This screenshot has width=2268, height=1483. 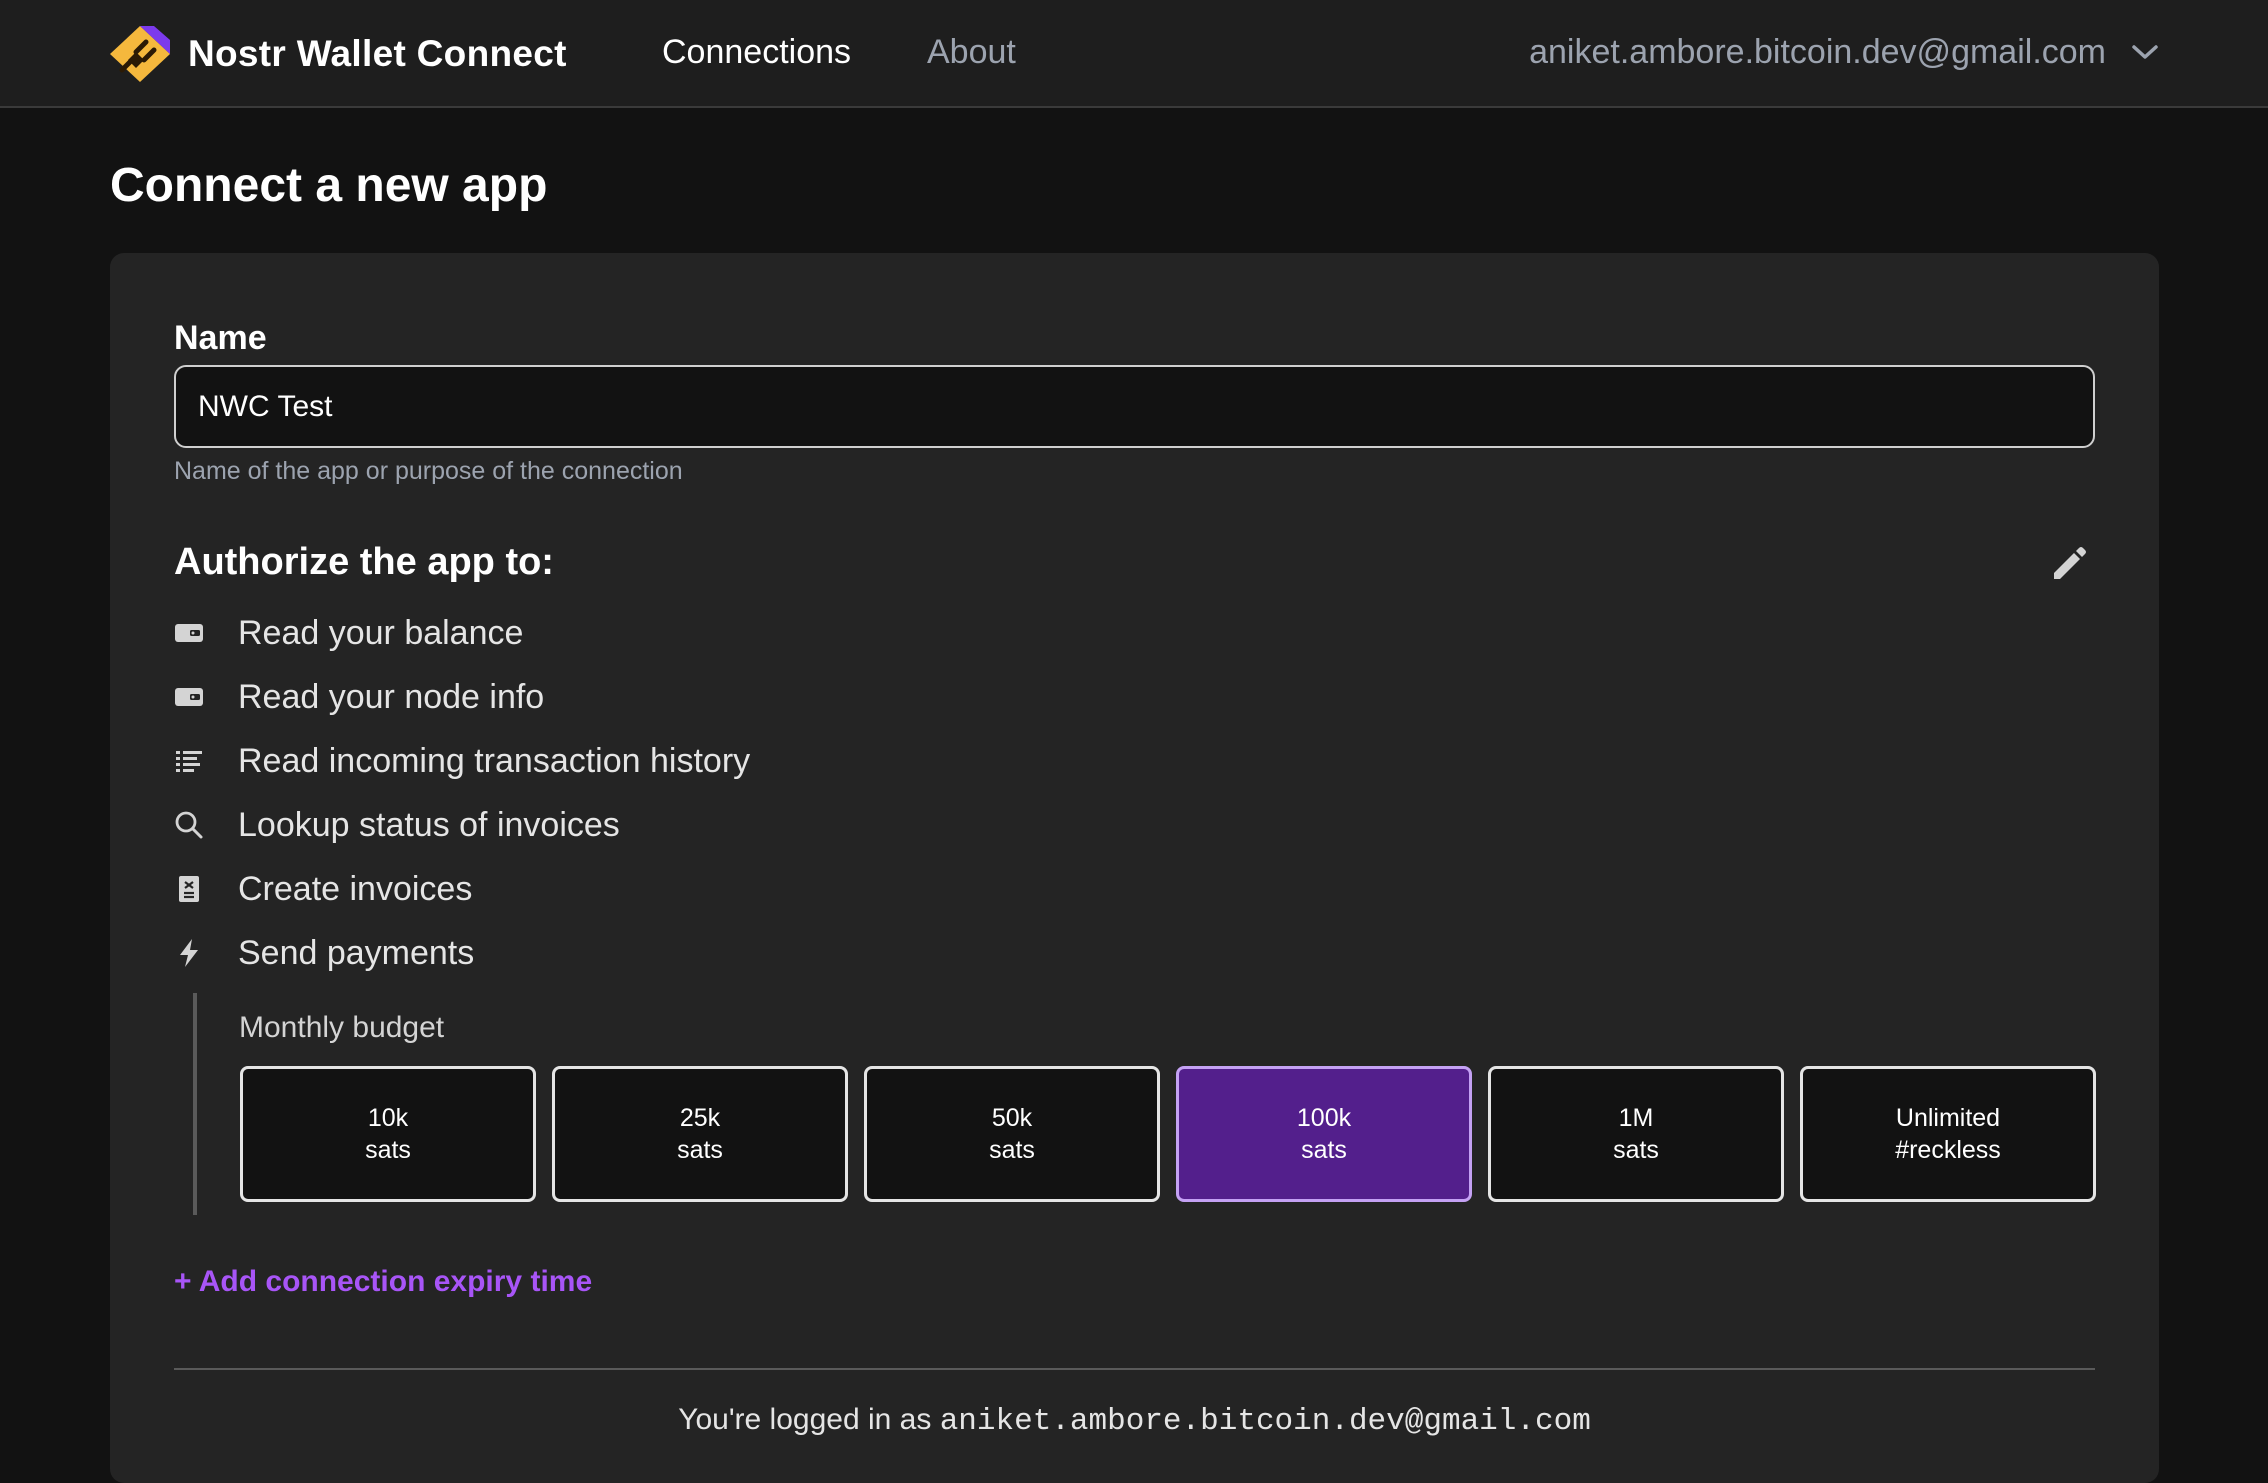 What do you see at coordinates (1948, 1150) in the screenshot?
I see `budget-unit: #reckless` at bounding box center [1948, 1150].